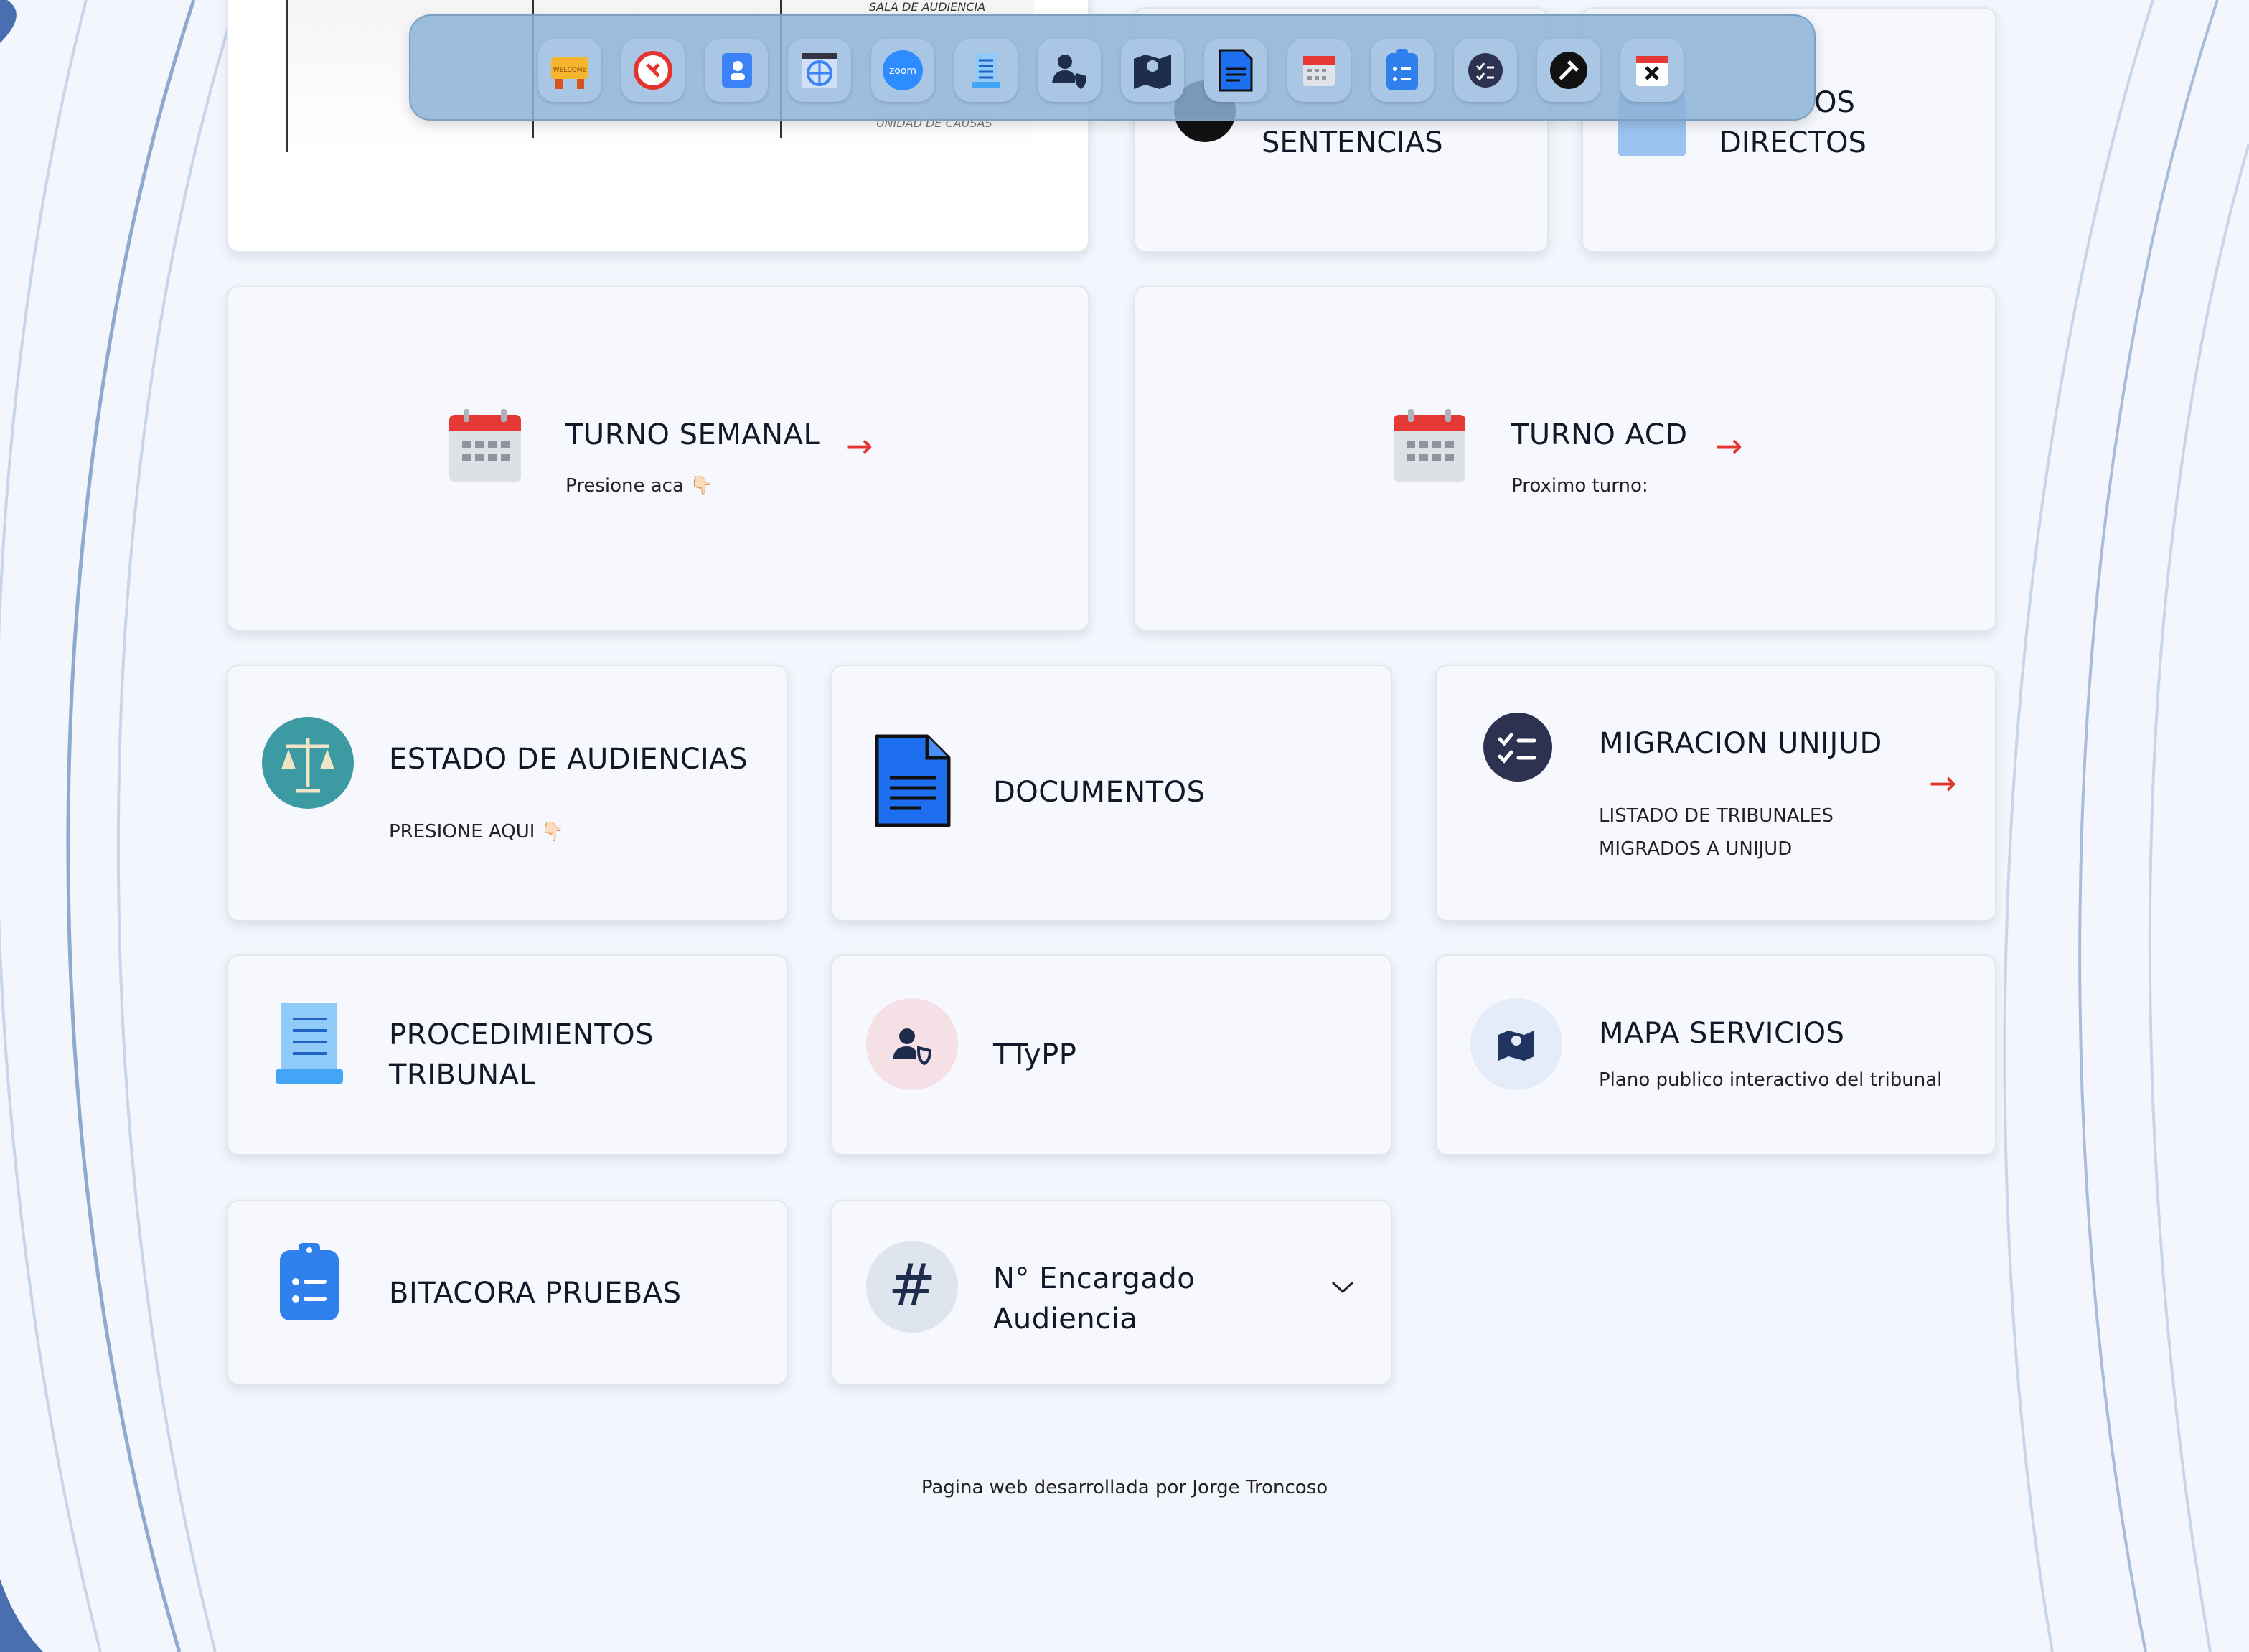 The image size is (2249, 1652). What do you see at coordinates (692, 434) in the screenshot?
I see `turno-semanal-title: TURNO SEMANAL` at bounding box center [692, 434].